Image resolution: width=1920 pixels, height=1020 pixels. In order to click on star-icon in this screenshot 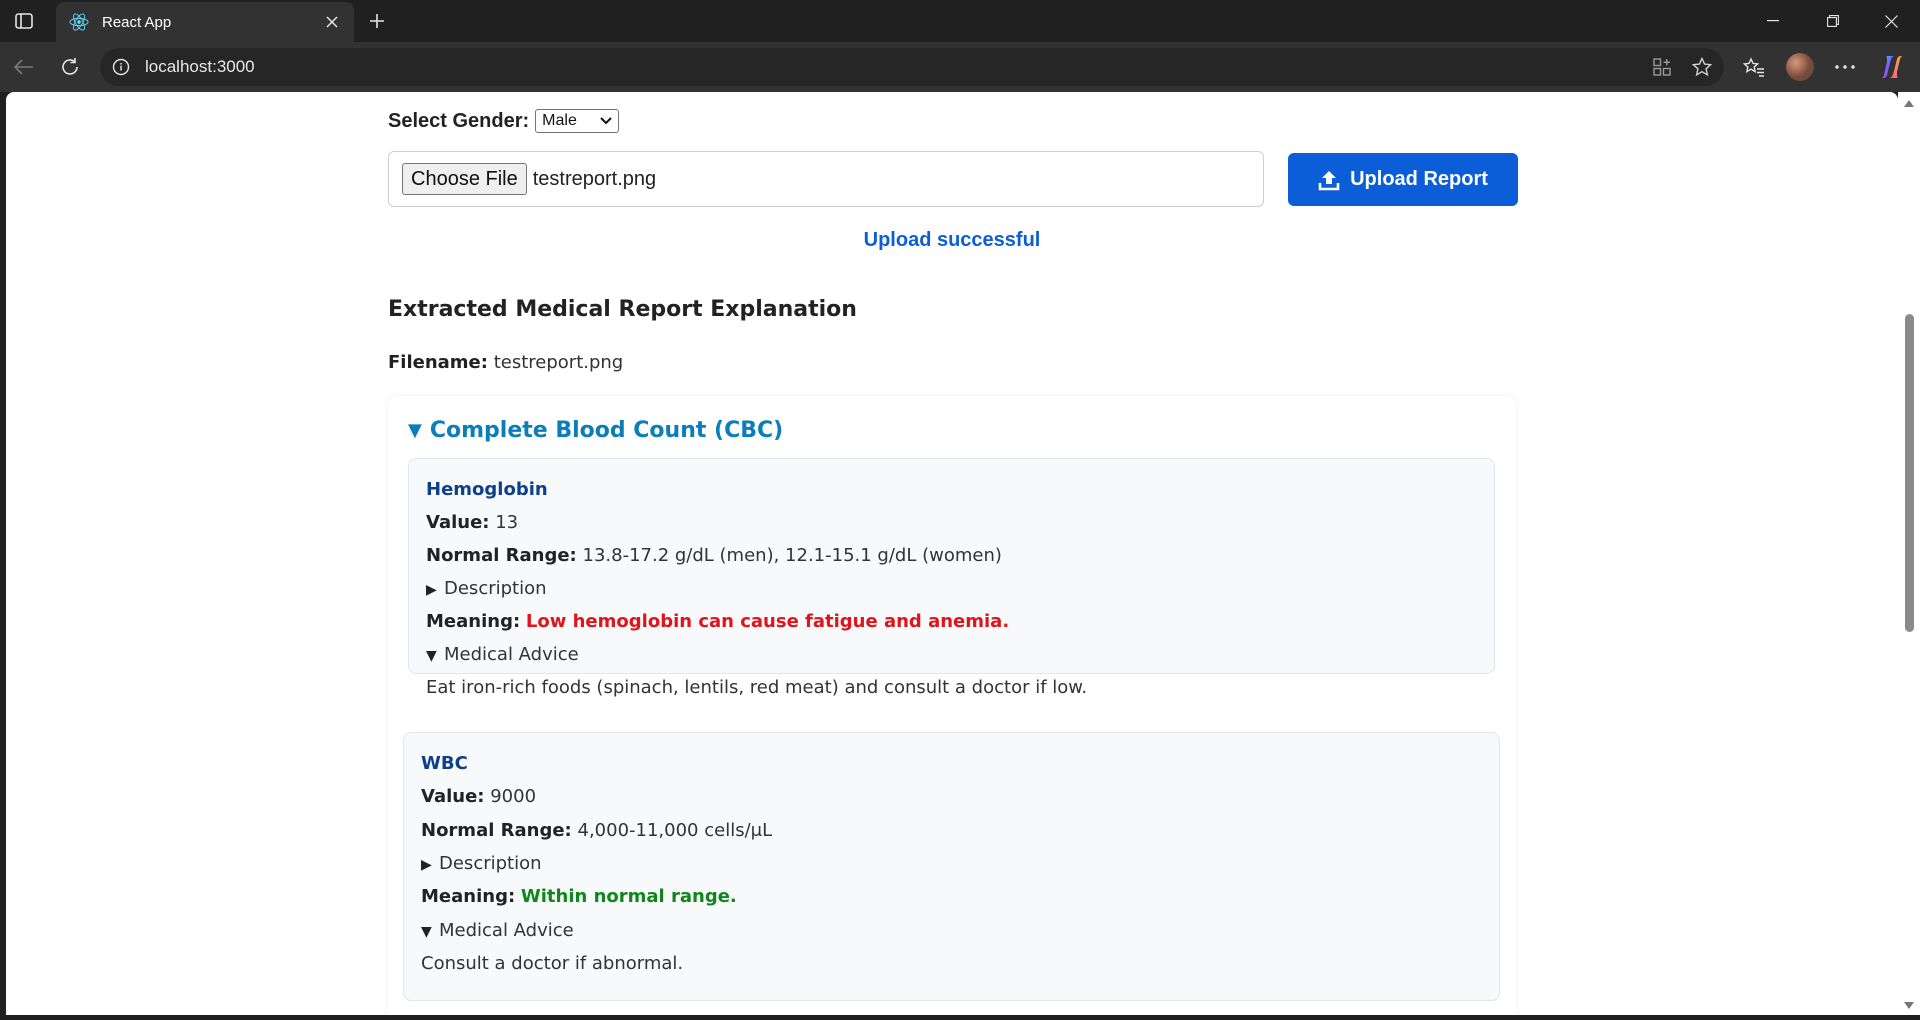, I will do `click(1702, 67)`.